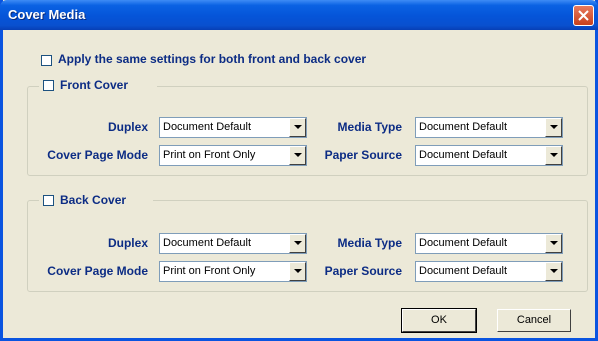 This screenshot has width=598, height=341. I want to click on back-cover-legend: Back Cover, so click(96, 201).